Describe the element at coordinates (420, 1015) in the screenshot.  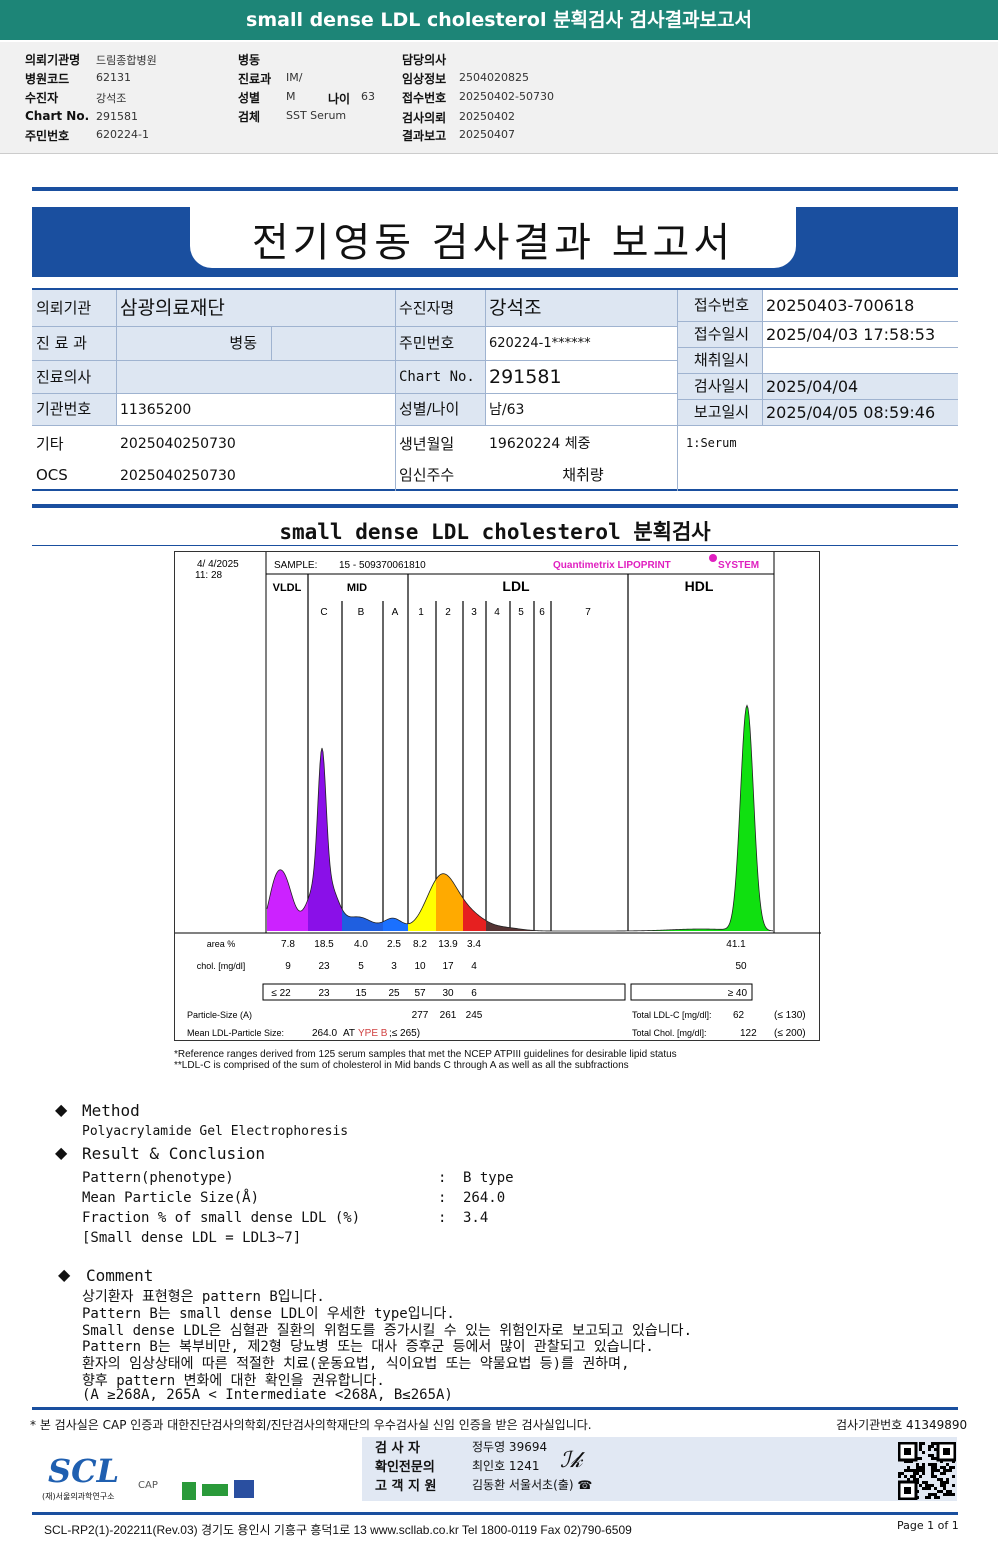
I see `size-value: 277` at that location.